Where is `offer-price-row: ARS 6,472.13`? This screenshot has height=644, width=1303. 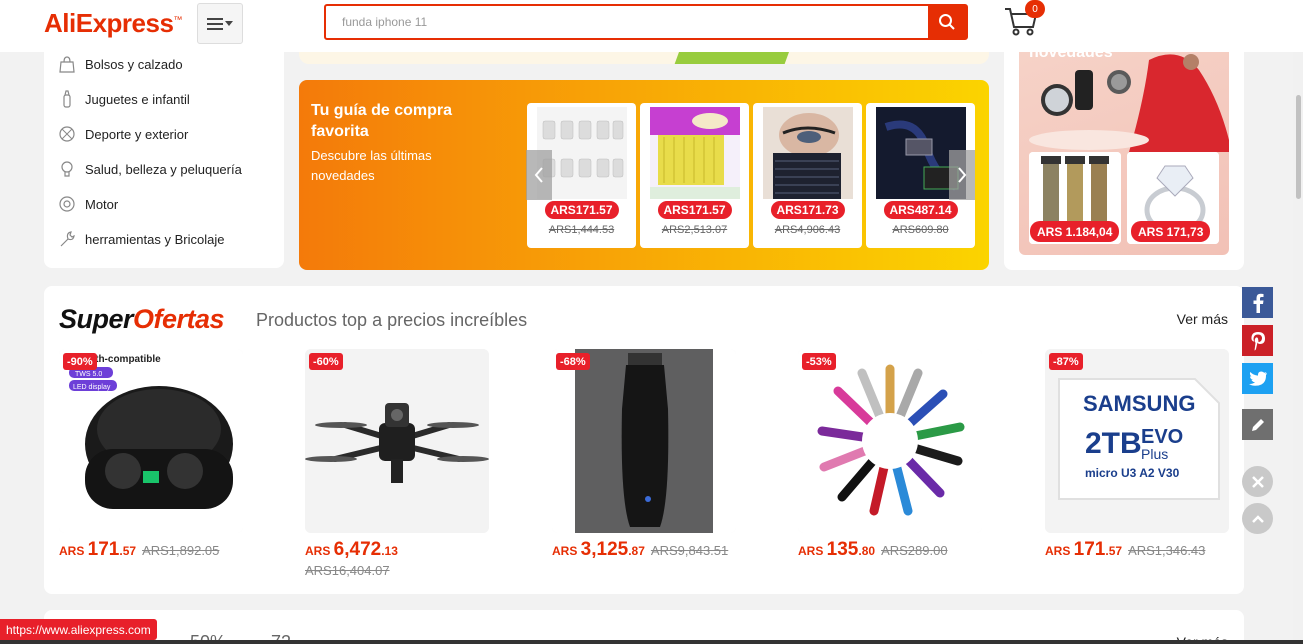 offer-price-row: ARS 6,472.13 is located at coordinates (351, 550).